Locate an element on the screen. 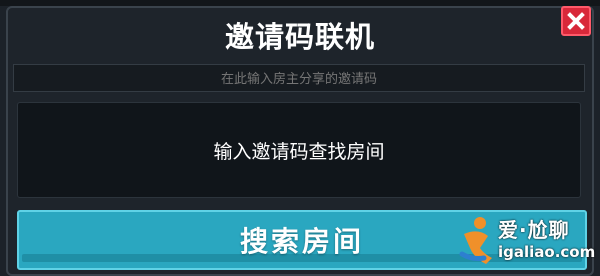  watermark: 爱·尬聊 igaliao.com is located at coordinates (528, 242).